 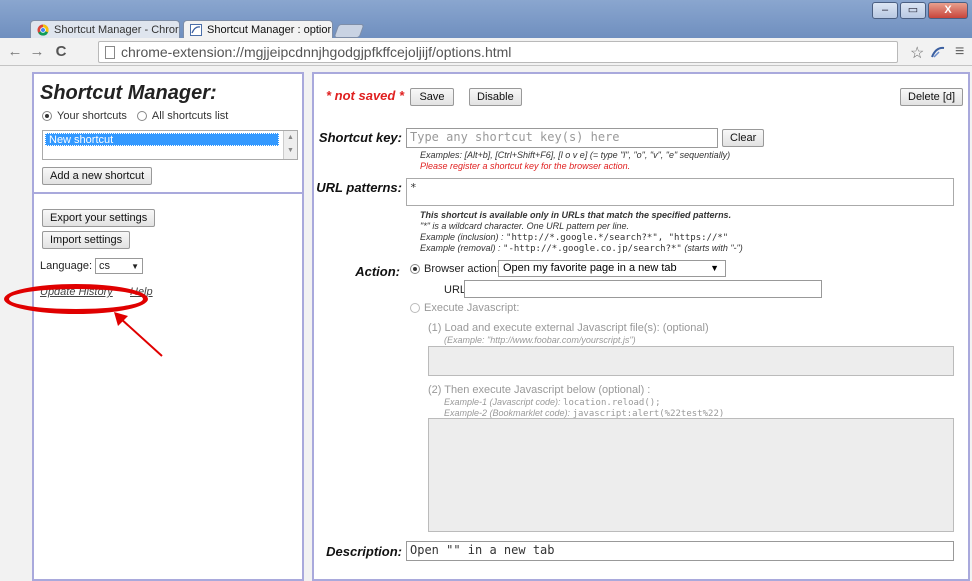 I want to click on back-button: ←, so click(x=15, y=52).